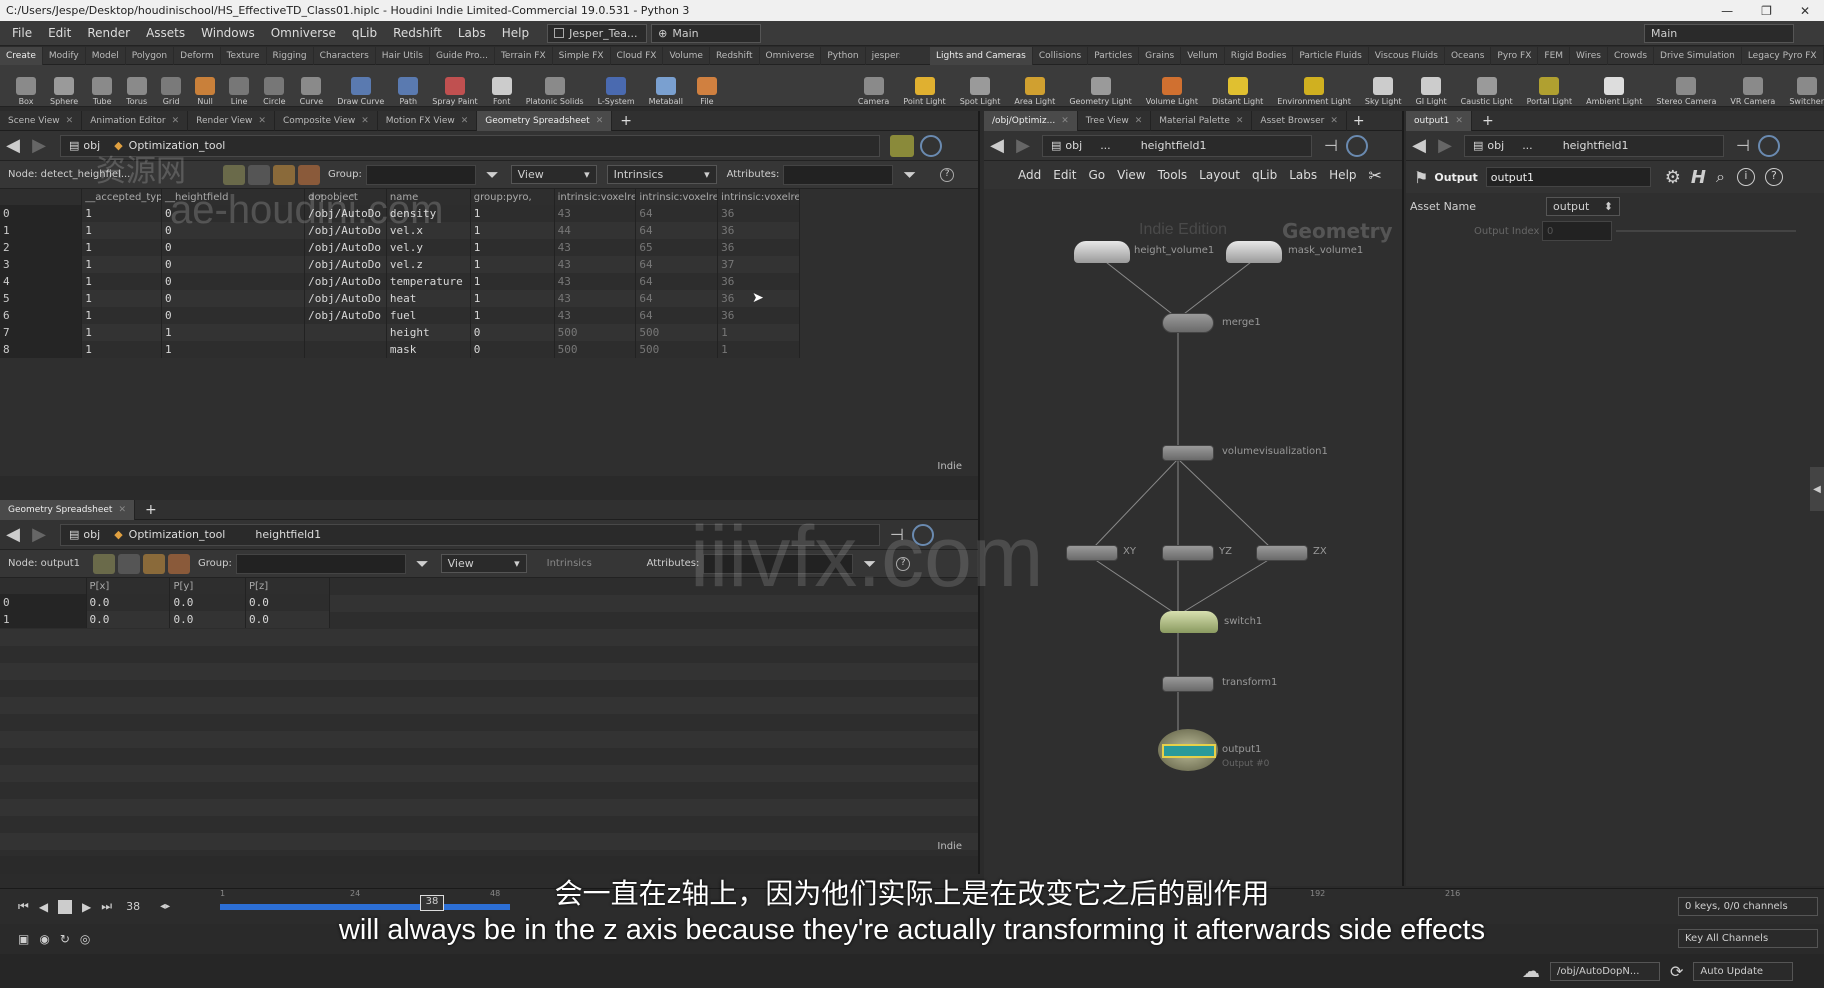  Describe the element at coordinates (1092, 553) in the screenshot. I see `xy-node` at that location.